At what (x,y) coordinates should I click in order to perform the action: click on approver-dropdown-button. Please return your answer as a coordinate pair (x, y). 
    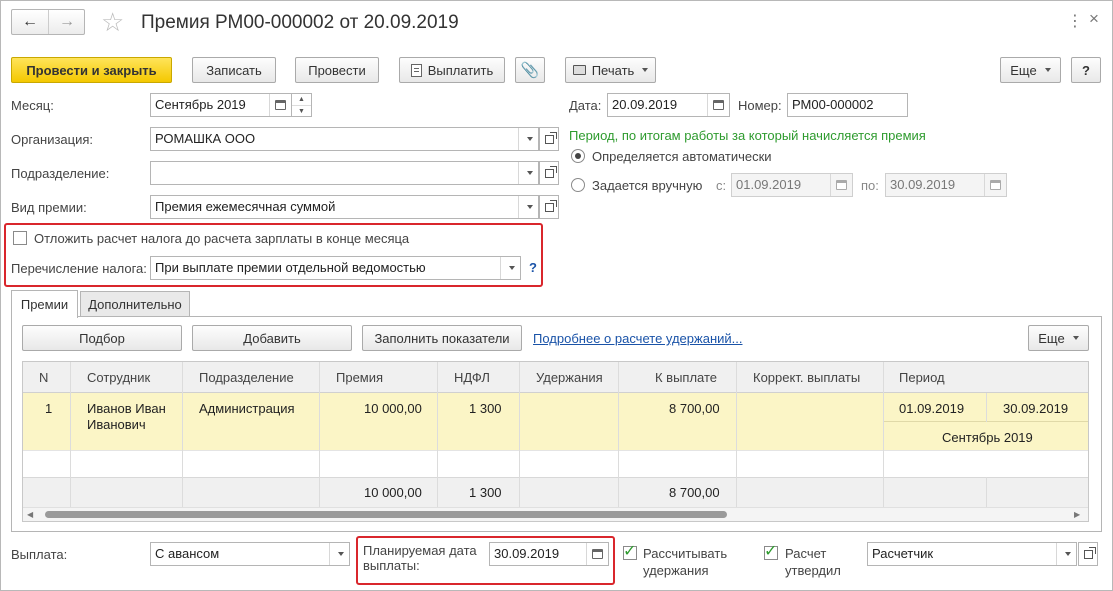
    Looking at the image, I should click on (1066, 554).